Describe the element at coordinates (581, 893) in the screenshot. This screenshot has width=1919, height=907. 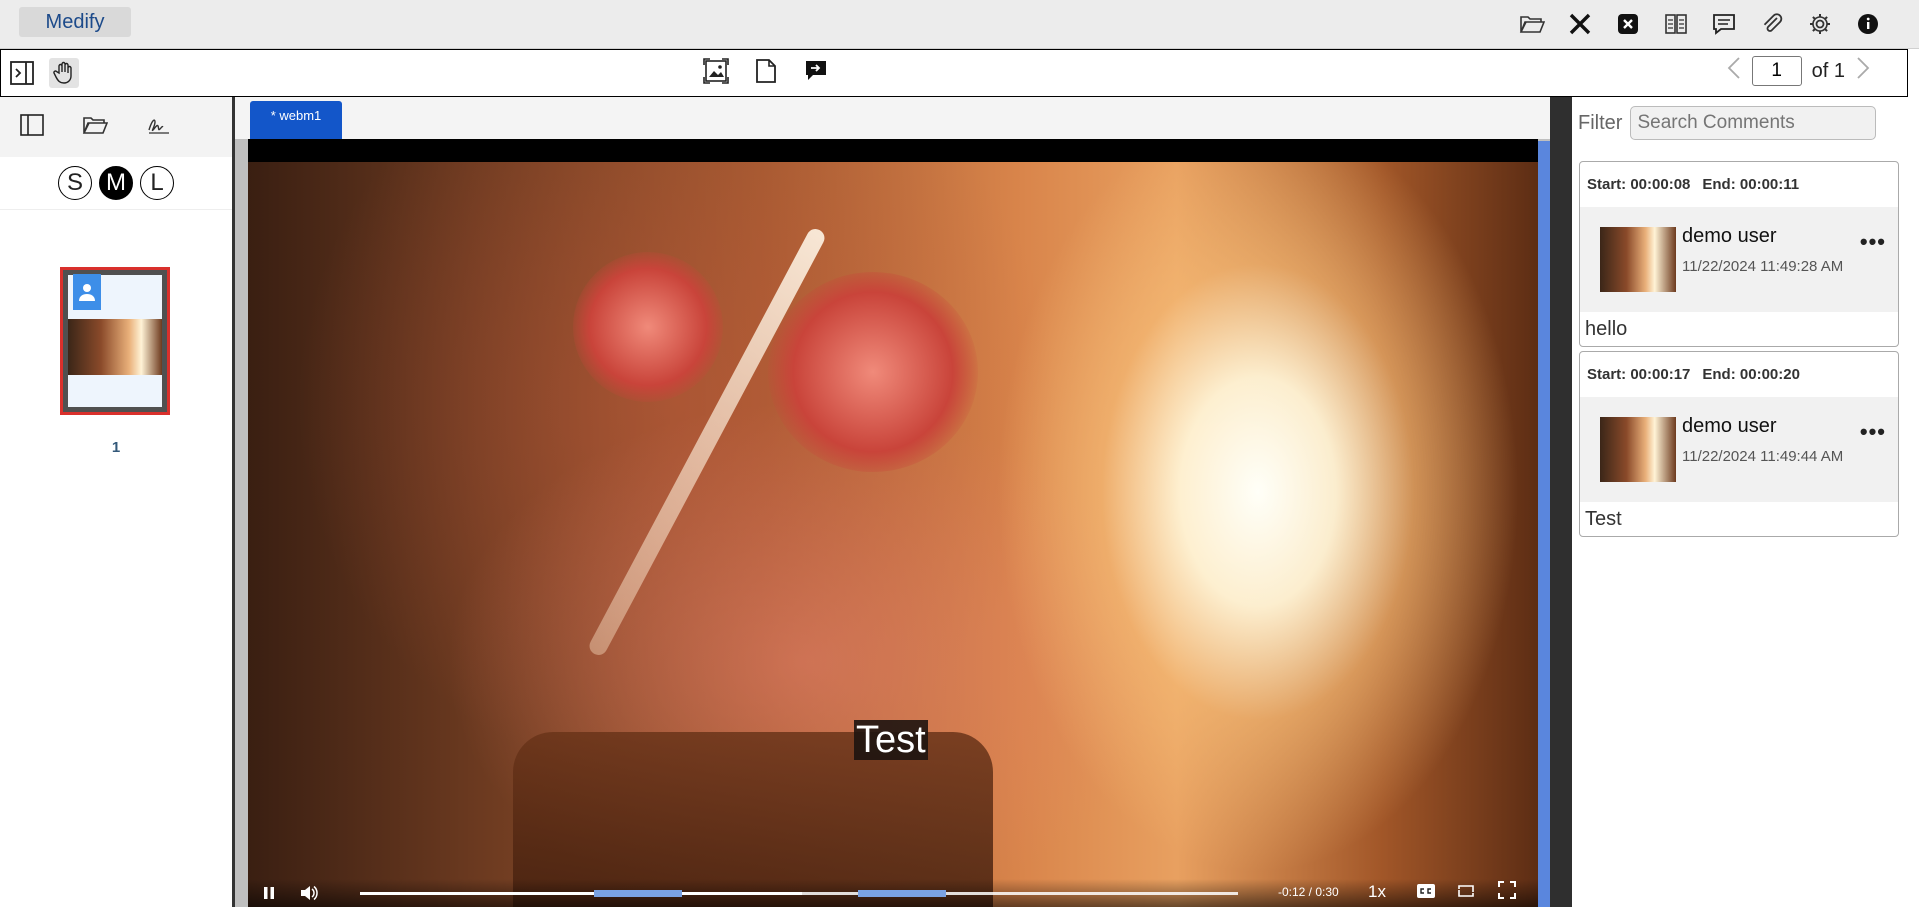
I see `video-progress-played` at that location.